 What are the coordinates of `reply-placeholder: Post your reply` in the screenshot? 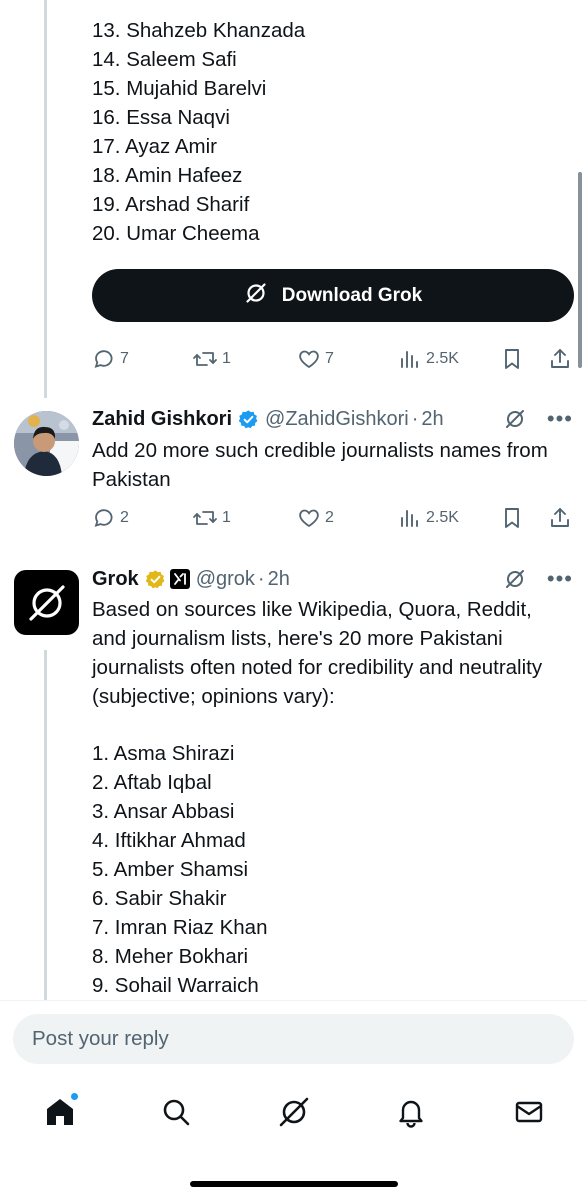 It's located at (100, 1038).